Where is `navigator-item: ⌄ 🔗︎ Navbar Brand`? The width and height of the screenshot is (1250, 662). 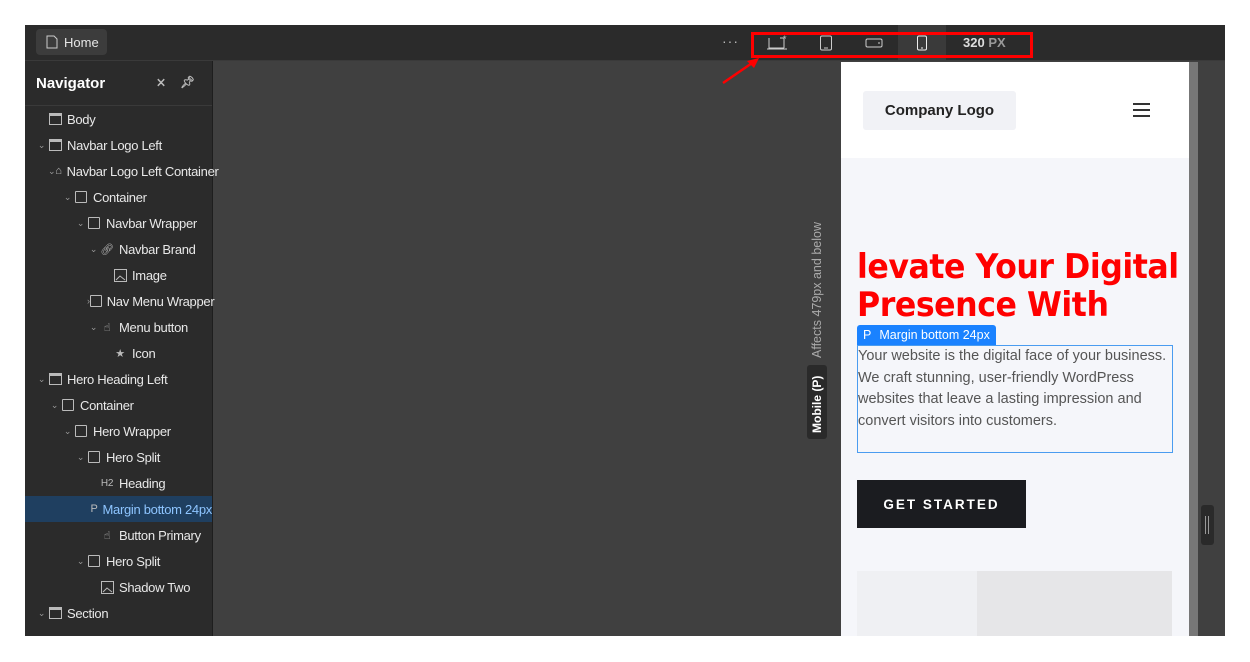
navigator-item: ⌄ 🔗︎ Navbar Brand is located at coordinates (118, 249).